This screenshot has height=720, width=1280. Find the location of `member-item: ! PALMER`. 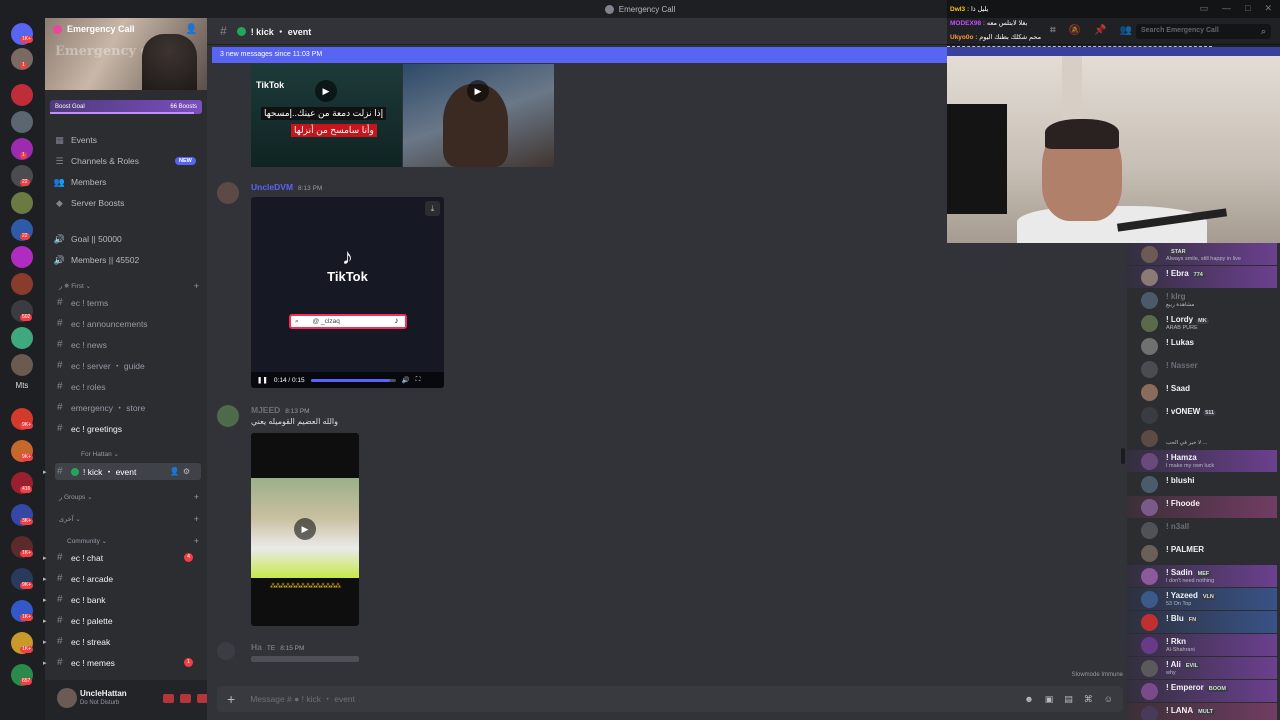

member-item: ! PALMER is located at coordinates (1202, 553).